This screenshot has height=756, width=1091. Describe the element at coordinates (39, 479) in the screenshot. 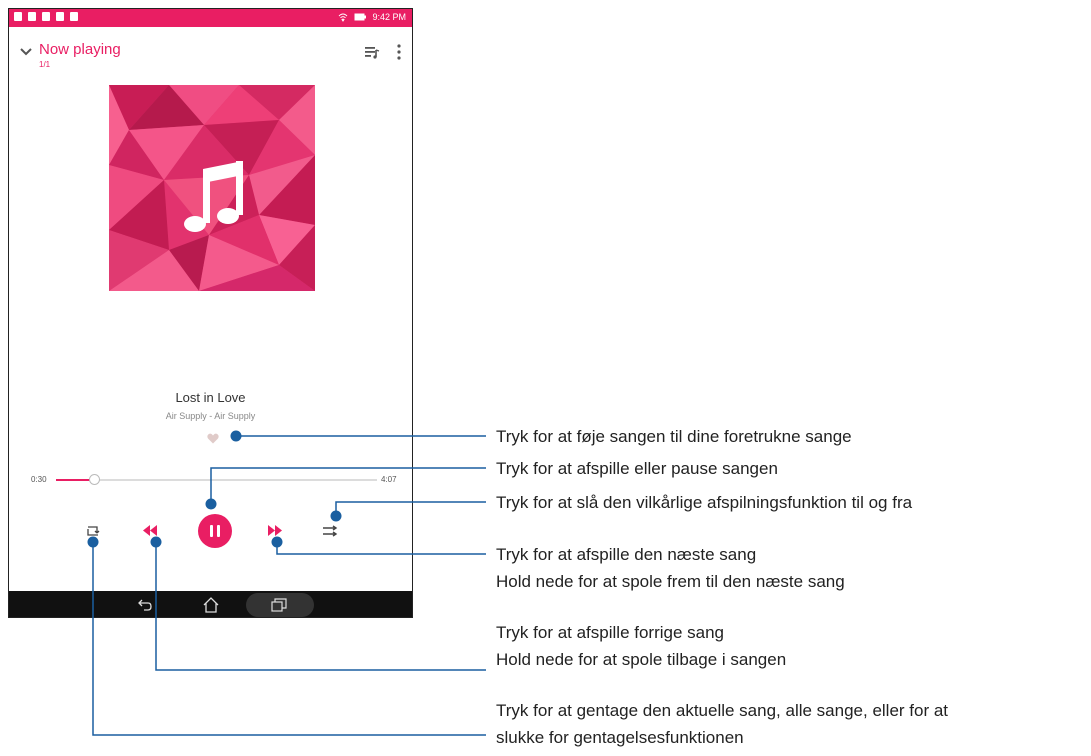

I see `elapsed-time: 0:30` at that location.